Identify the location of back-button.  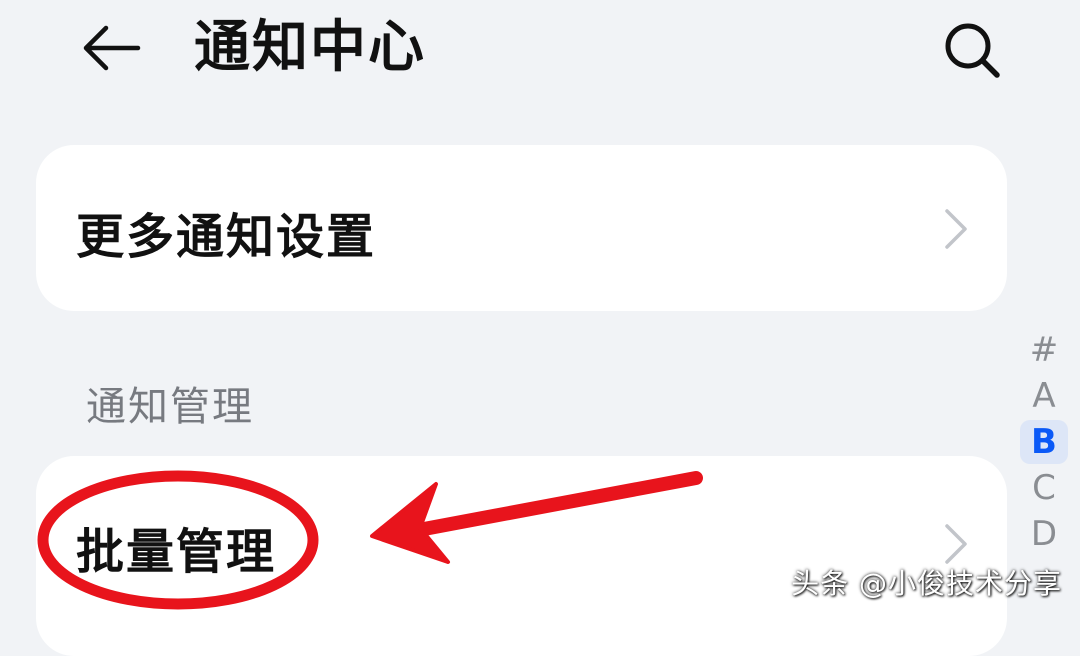
(110, 48).